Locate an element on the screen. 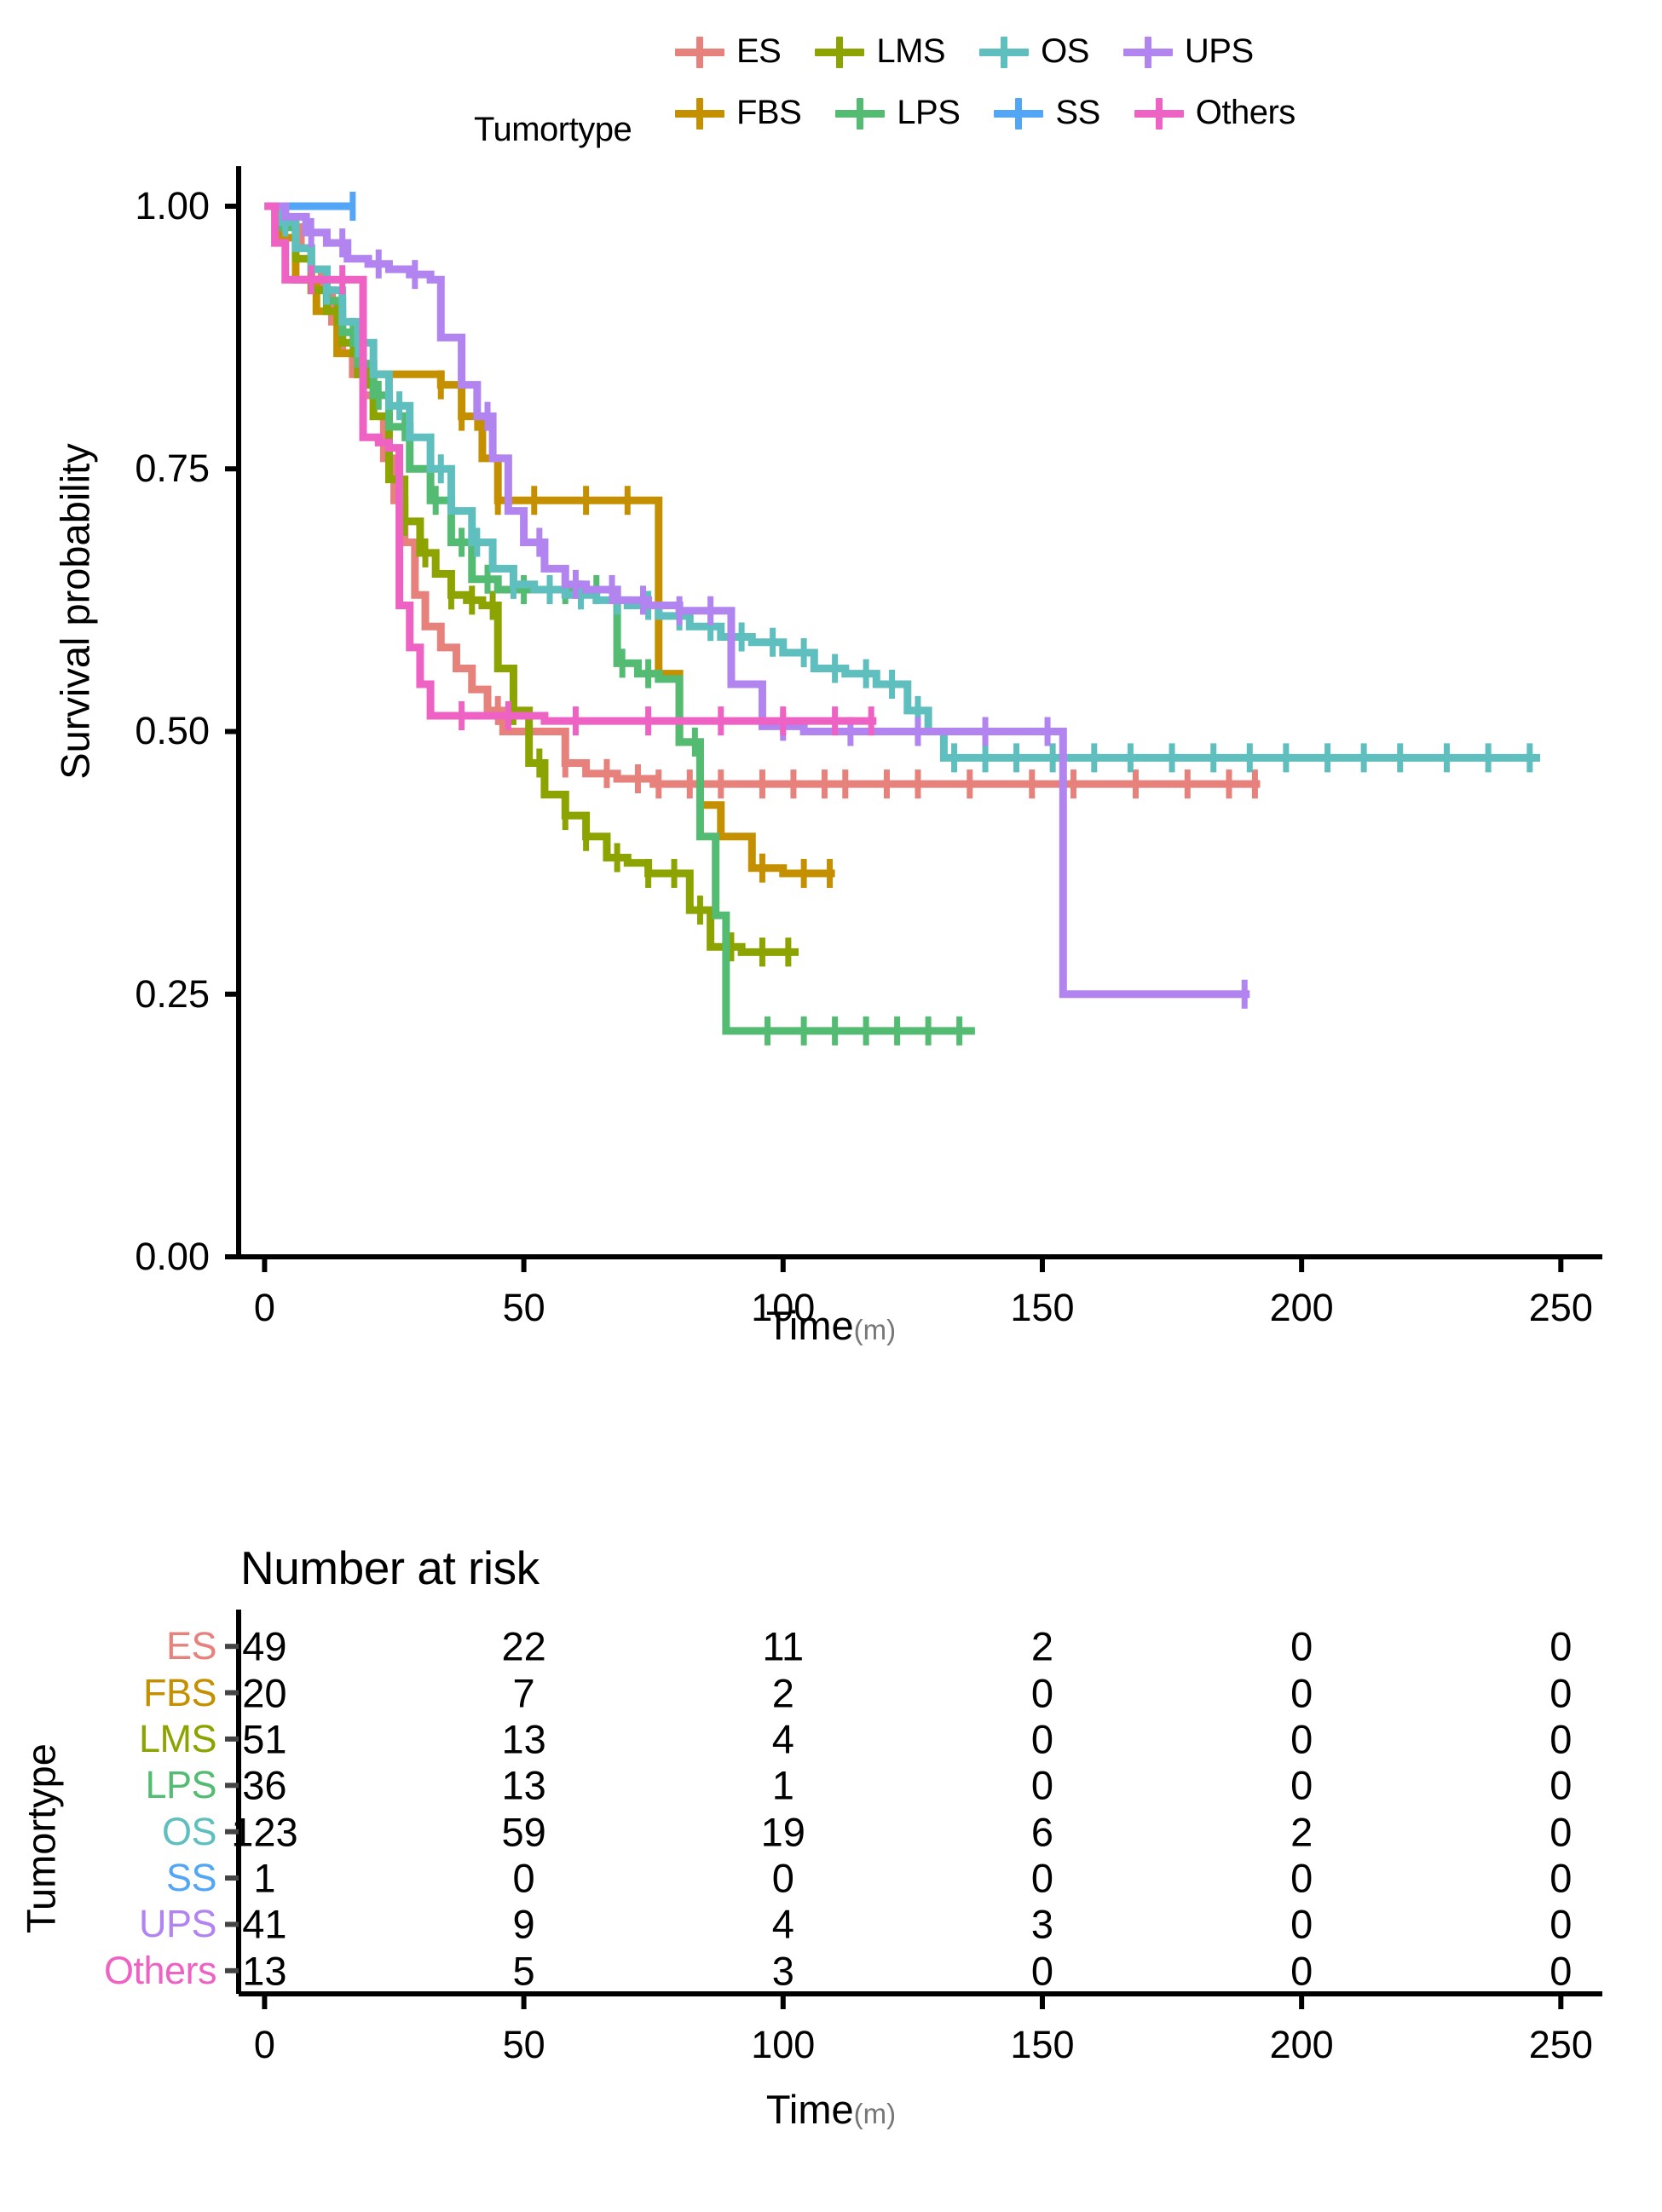 The width and height of the screenshot is (1662, 2212). legend-label: OS is located at coordinates (1065, 51).